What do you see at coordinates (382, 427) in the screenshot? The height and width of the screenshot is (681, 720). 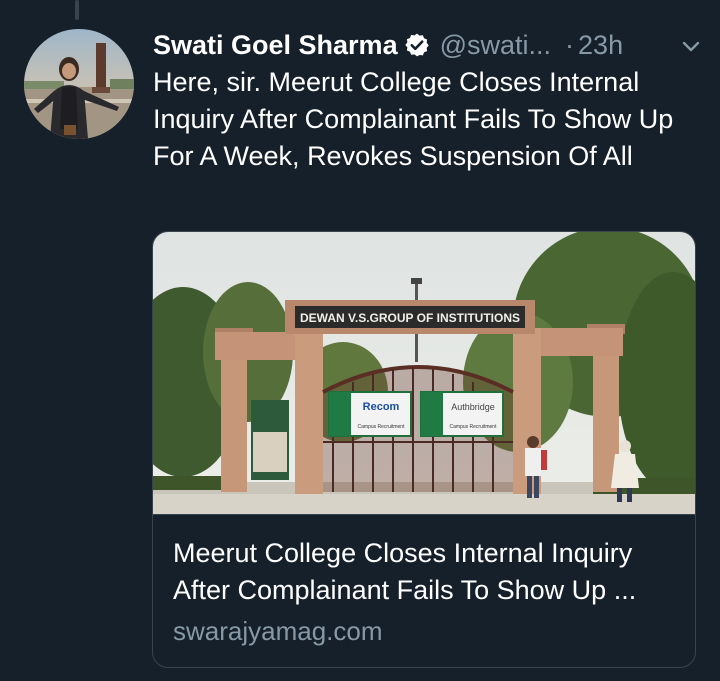 I see `banner-left-caption: Campus Recruitment` at bounding box center [382, 427].